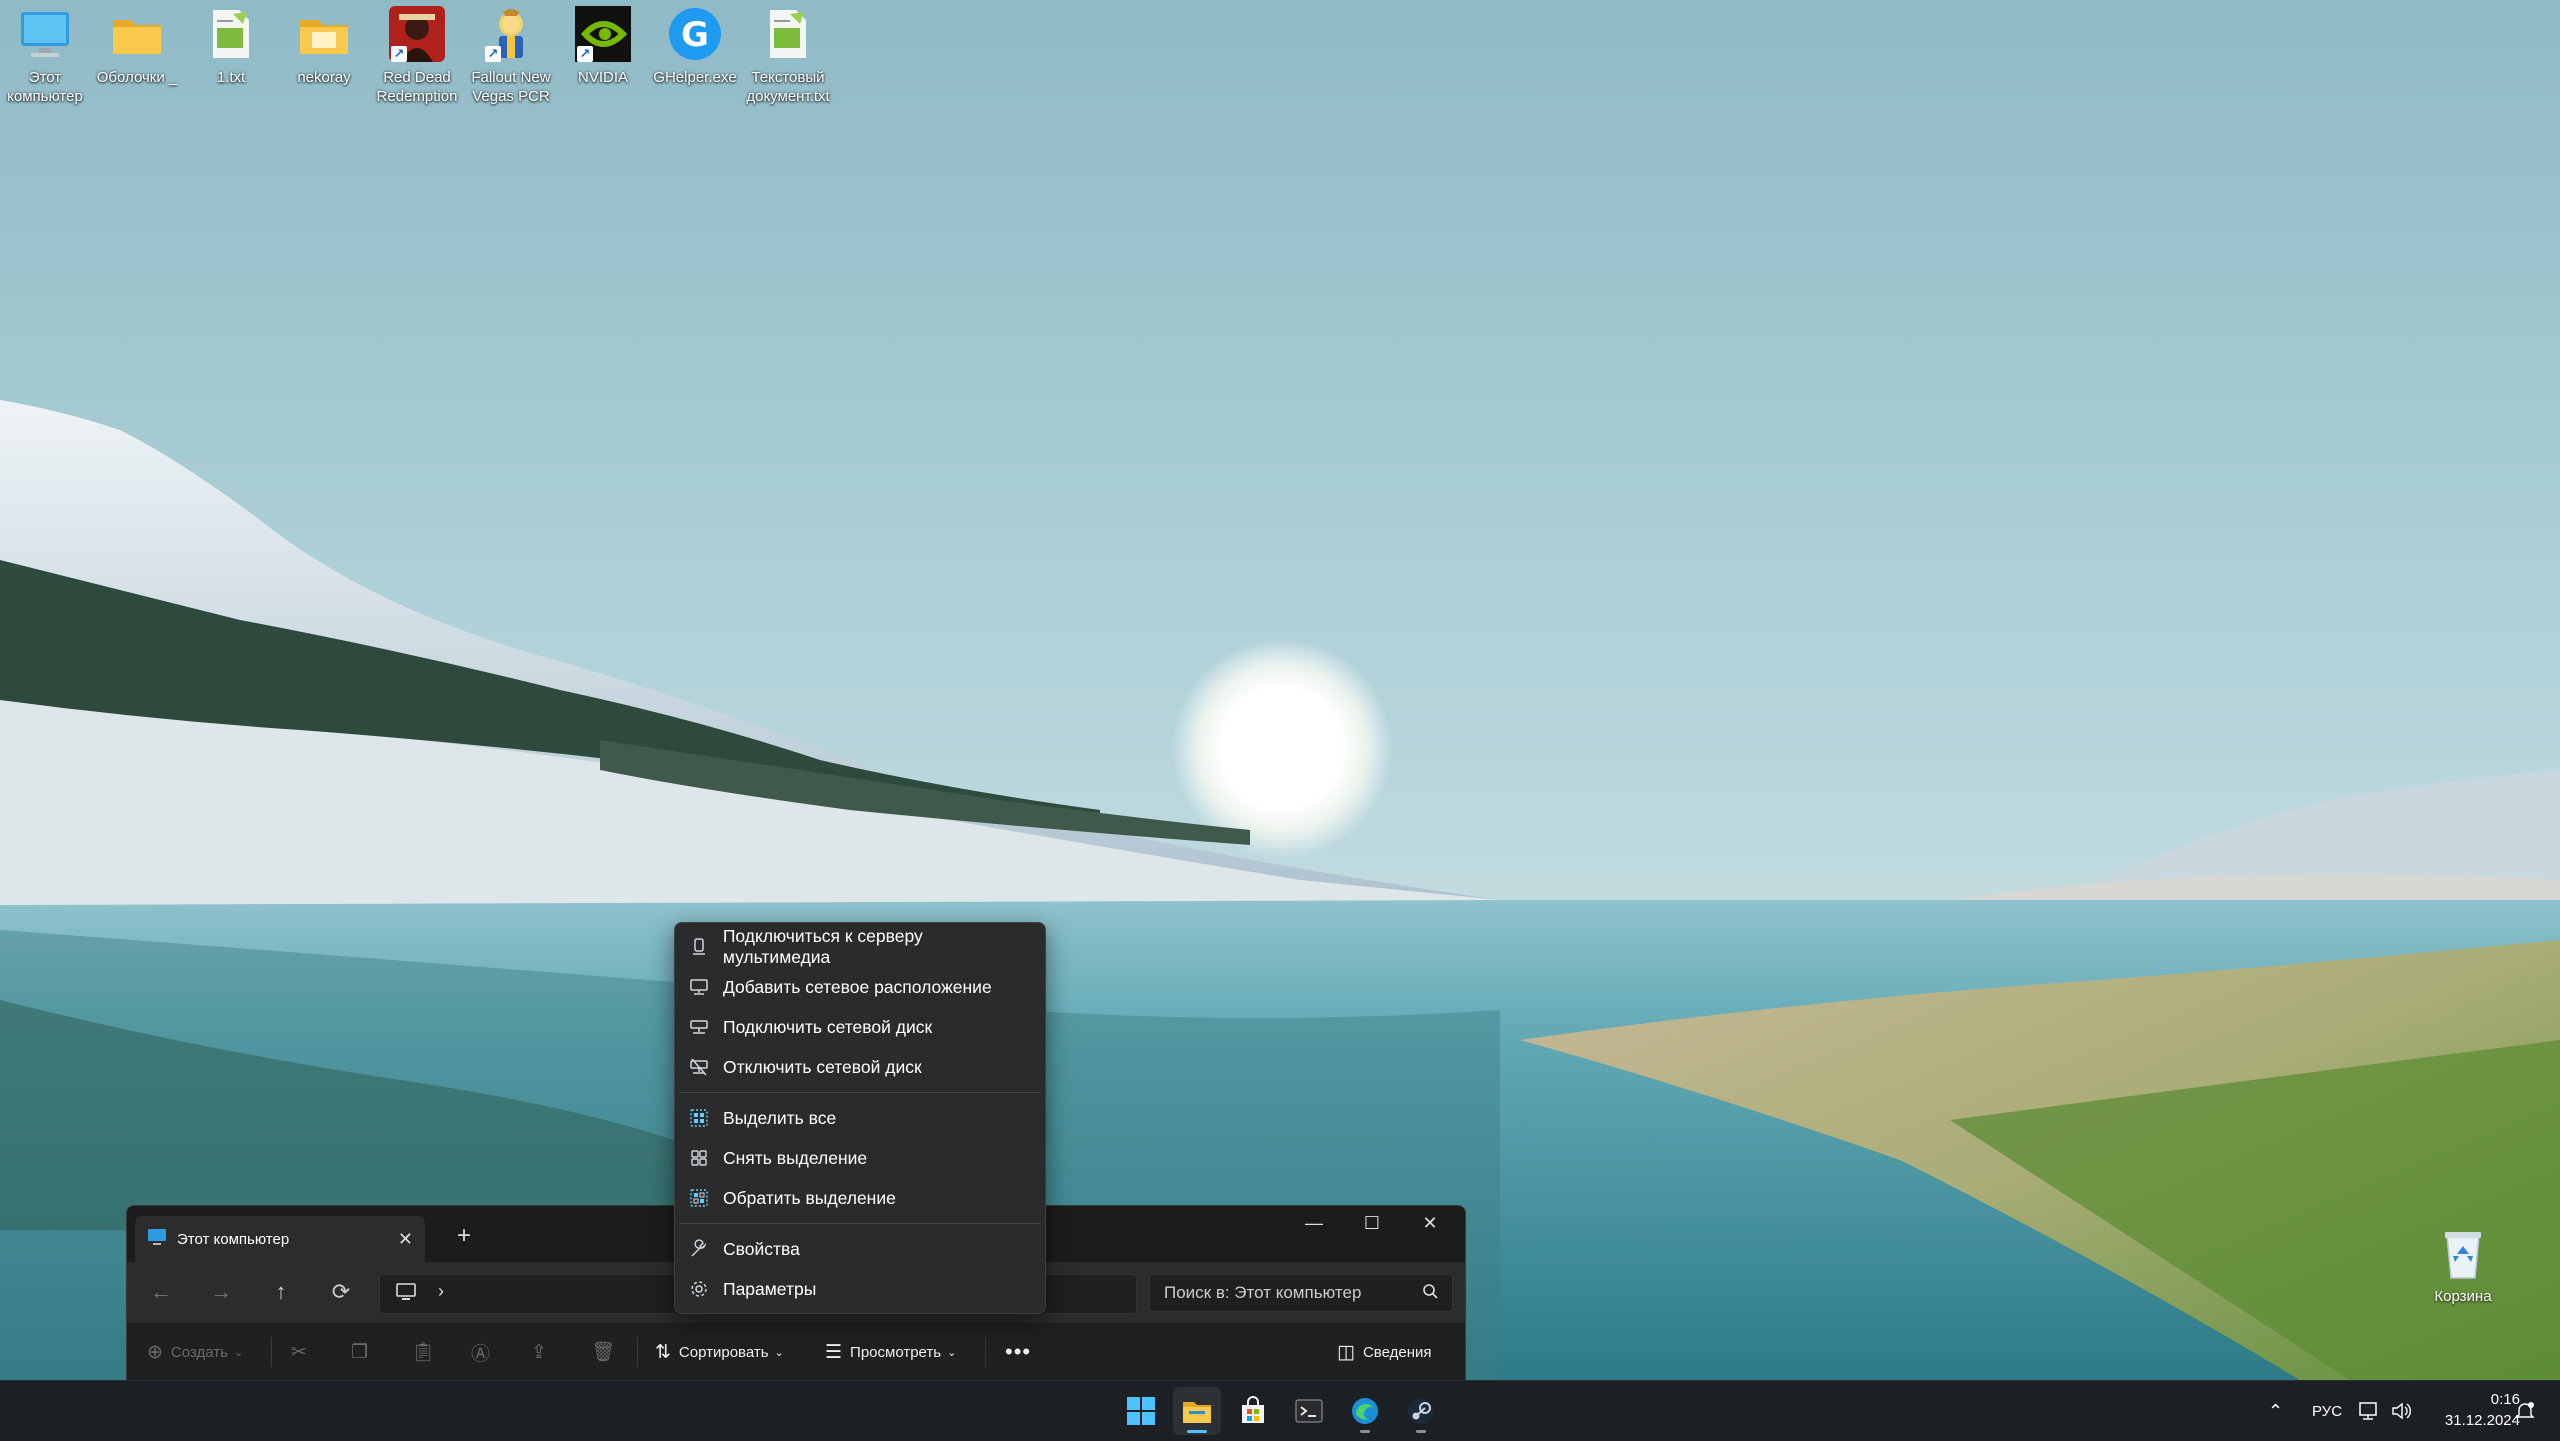 The image size is (2560, 1441). What do you see at coordinates (199, 1352) in the screenshot?
I see `create-label: Создать` at bounding box center [199, 1352].